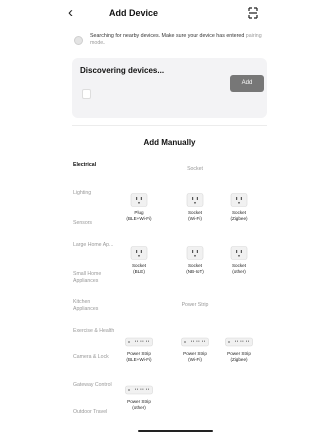 The image size is (320, 434). Describe the element at coordinates (78, 40) in the screenshot. I see `searching-spinner-icon` at that location.